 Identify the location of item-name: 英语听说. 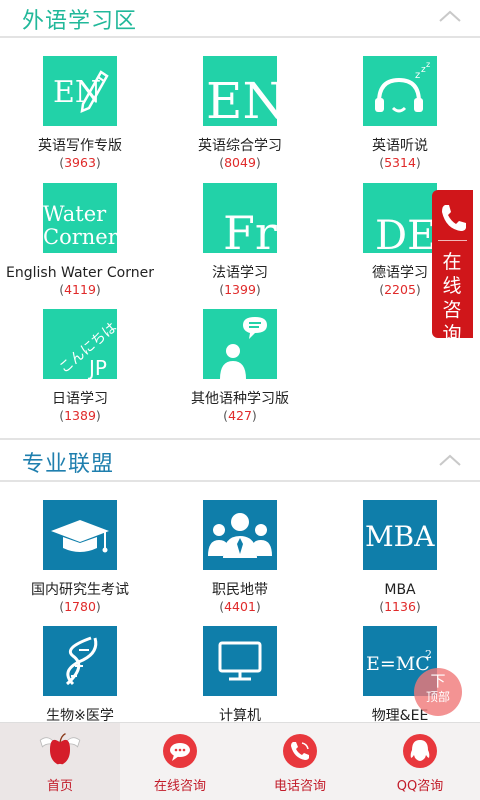
(400, 146).